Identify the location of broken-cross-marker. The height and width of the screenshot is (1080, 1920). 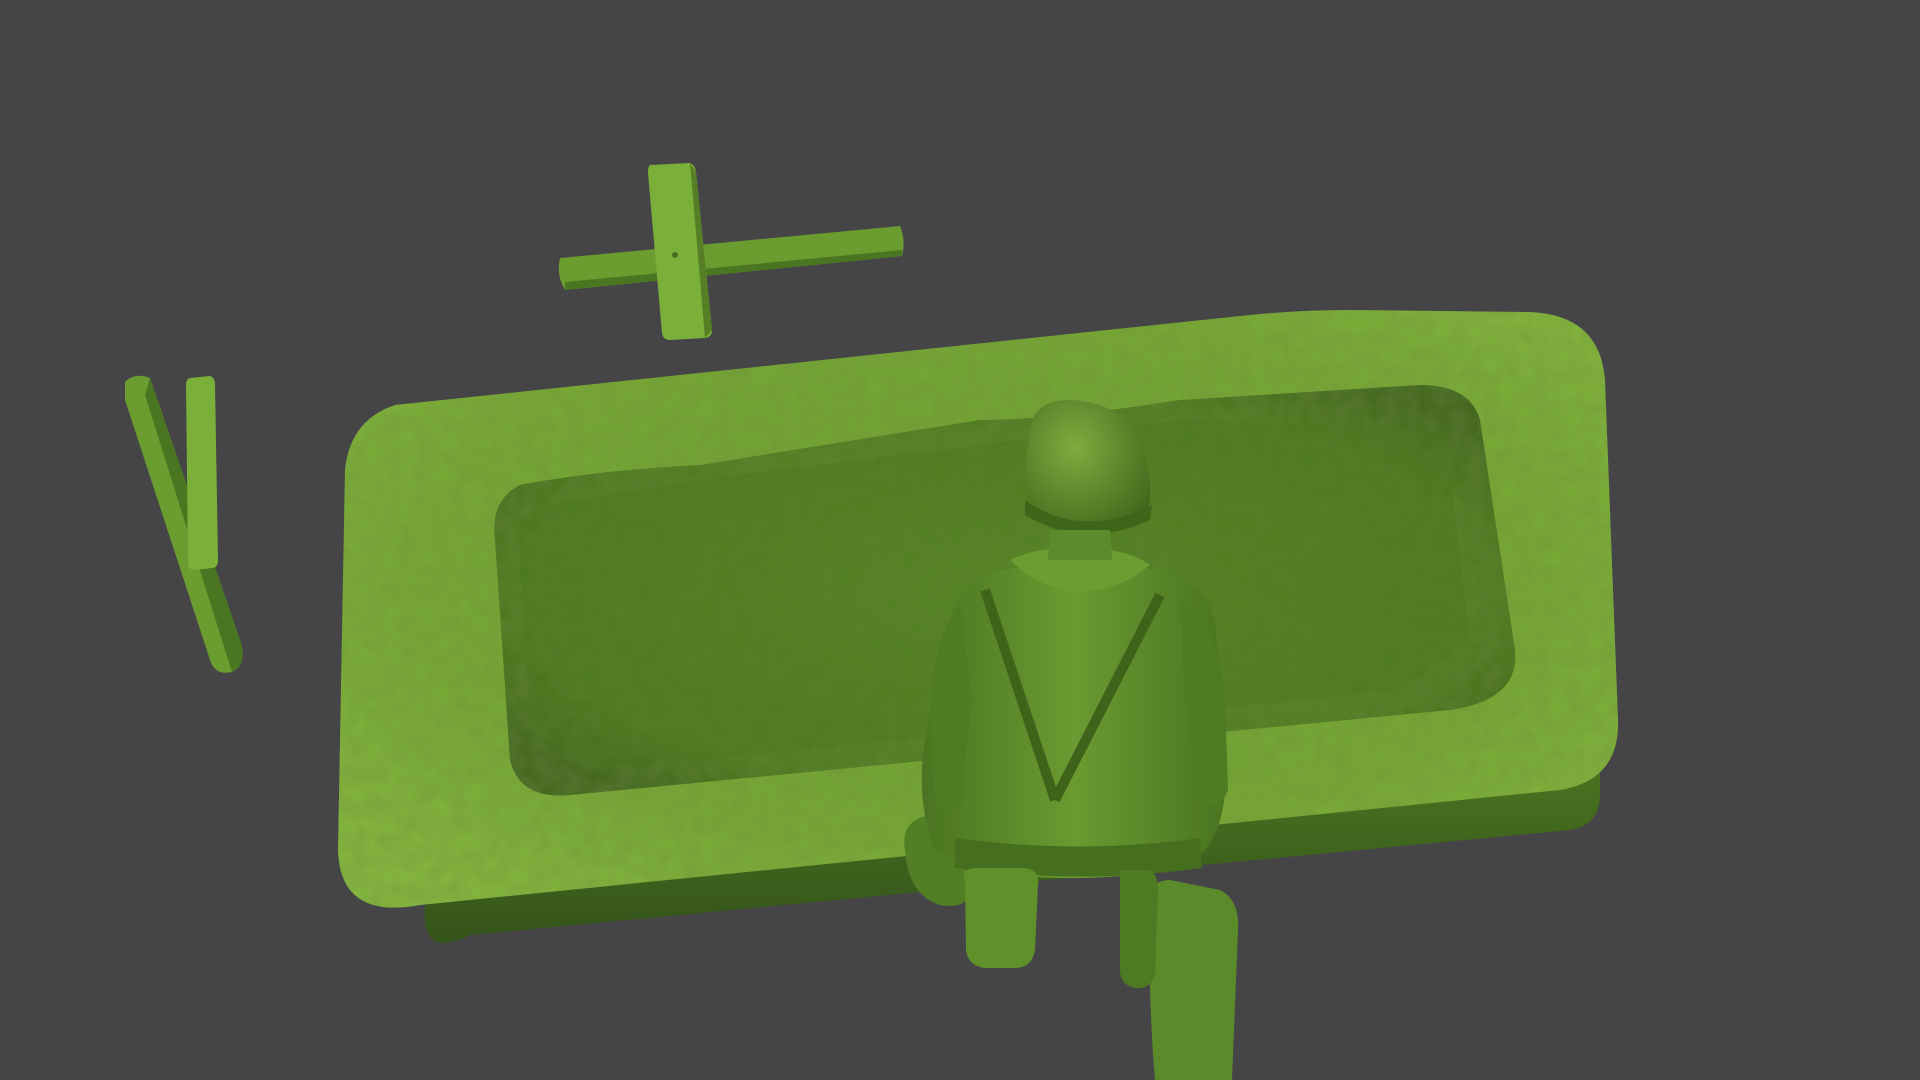
(184, 524).